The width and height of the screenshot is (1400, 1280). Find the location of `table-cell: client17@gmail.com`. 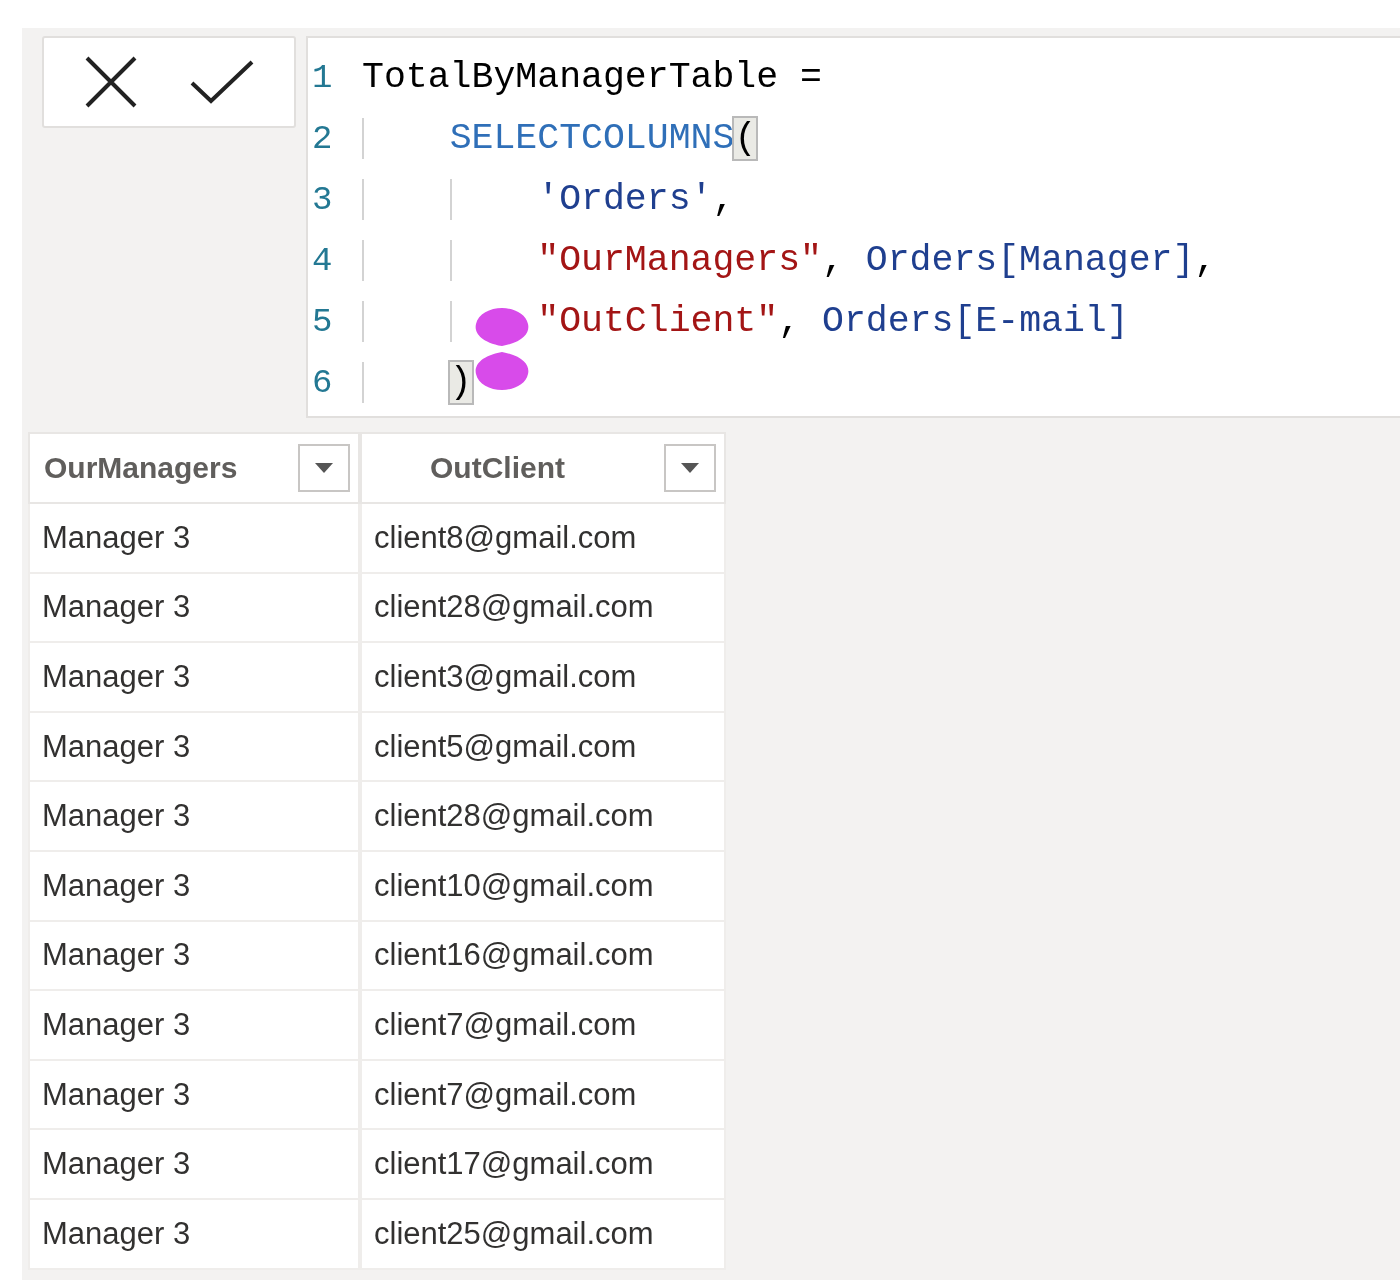

table-cell: client17@gmail.com is located at coordinates (543, 1165).